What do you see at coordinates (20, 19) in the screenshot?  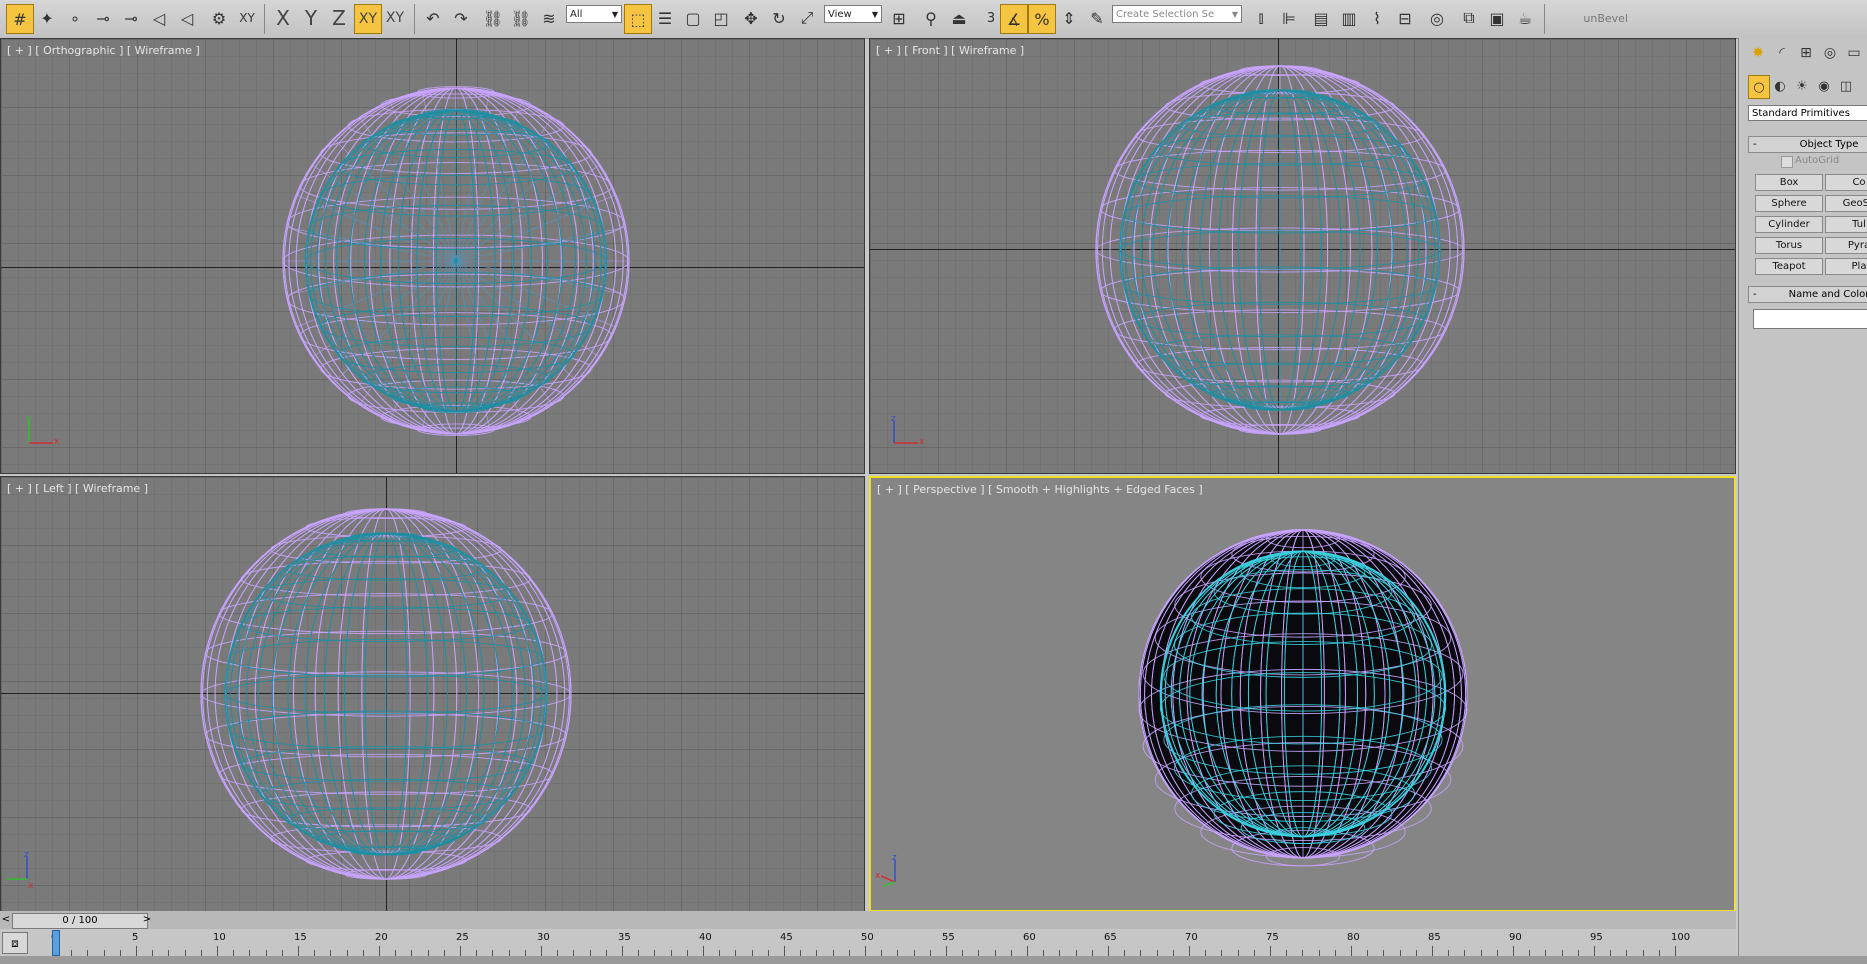 I see `snap-grid-icon: #` at bounding box center [20, 19].